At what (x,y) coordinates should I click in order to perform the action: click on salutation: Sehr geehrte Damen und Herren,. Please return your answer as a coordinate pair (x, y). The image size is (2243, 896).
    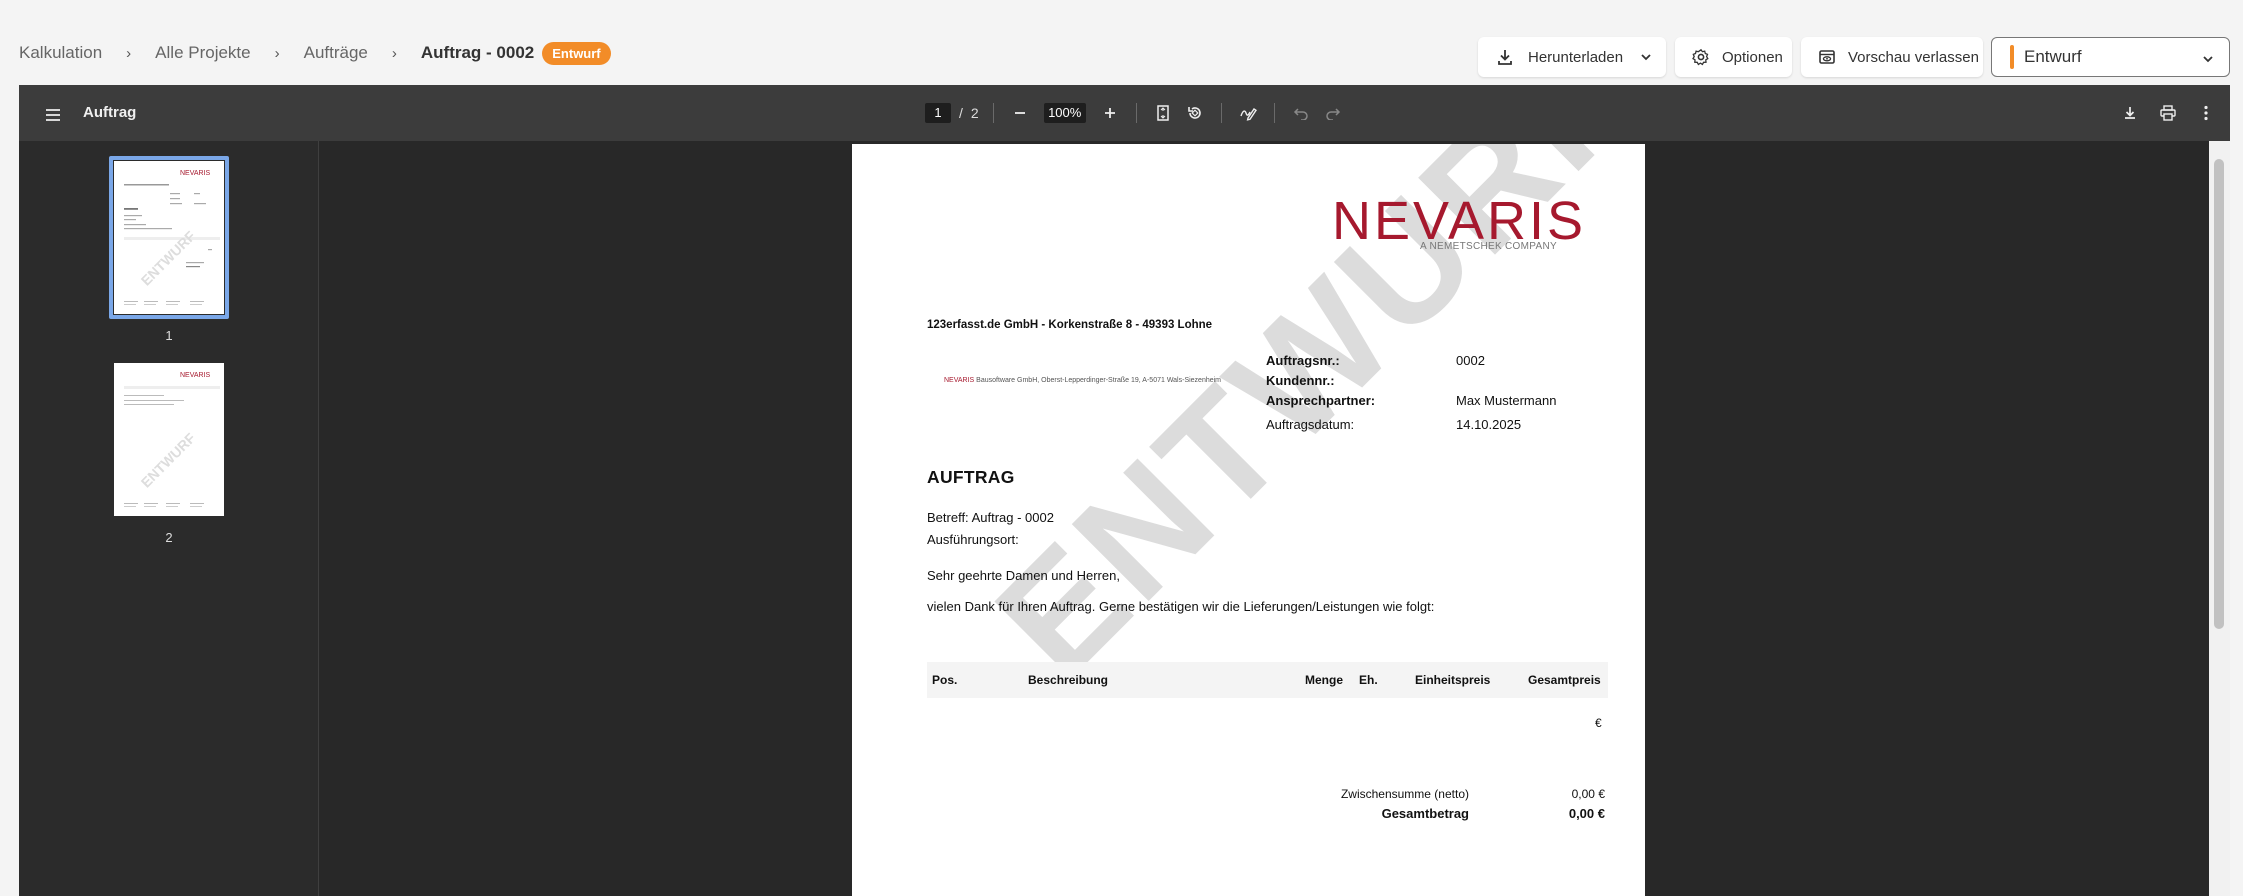
    Looking at the image, I should click on (1023, 575).